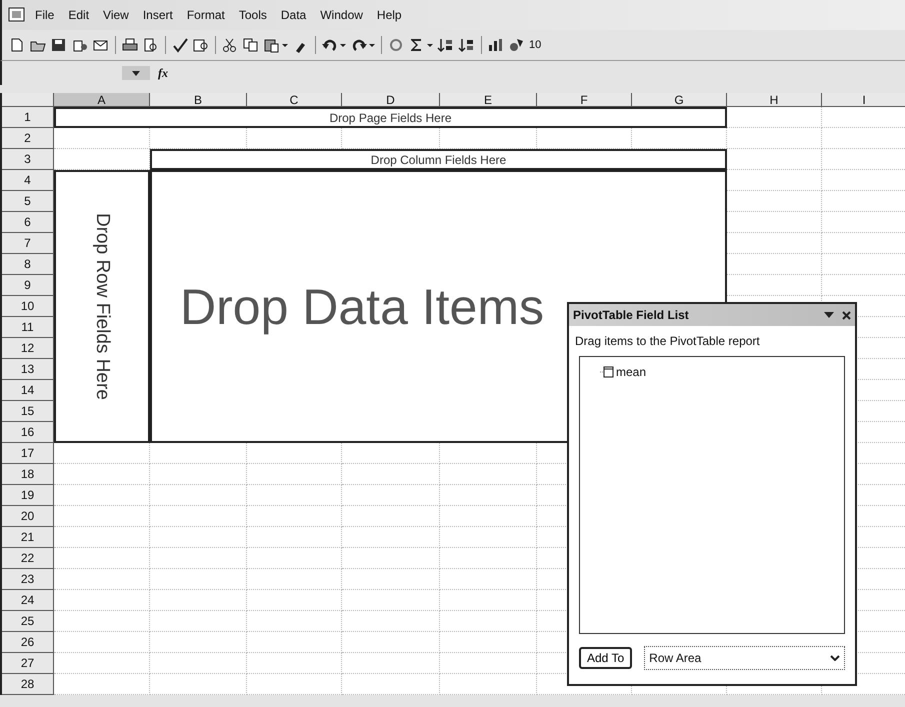  What do you see at coordinates (605, 658) in the screenshot?
I see `add-to-button: Add To` at bounding box center [605, 658].